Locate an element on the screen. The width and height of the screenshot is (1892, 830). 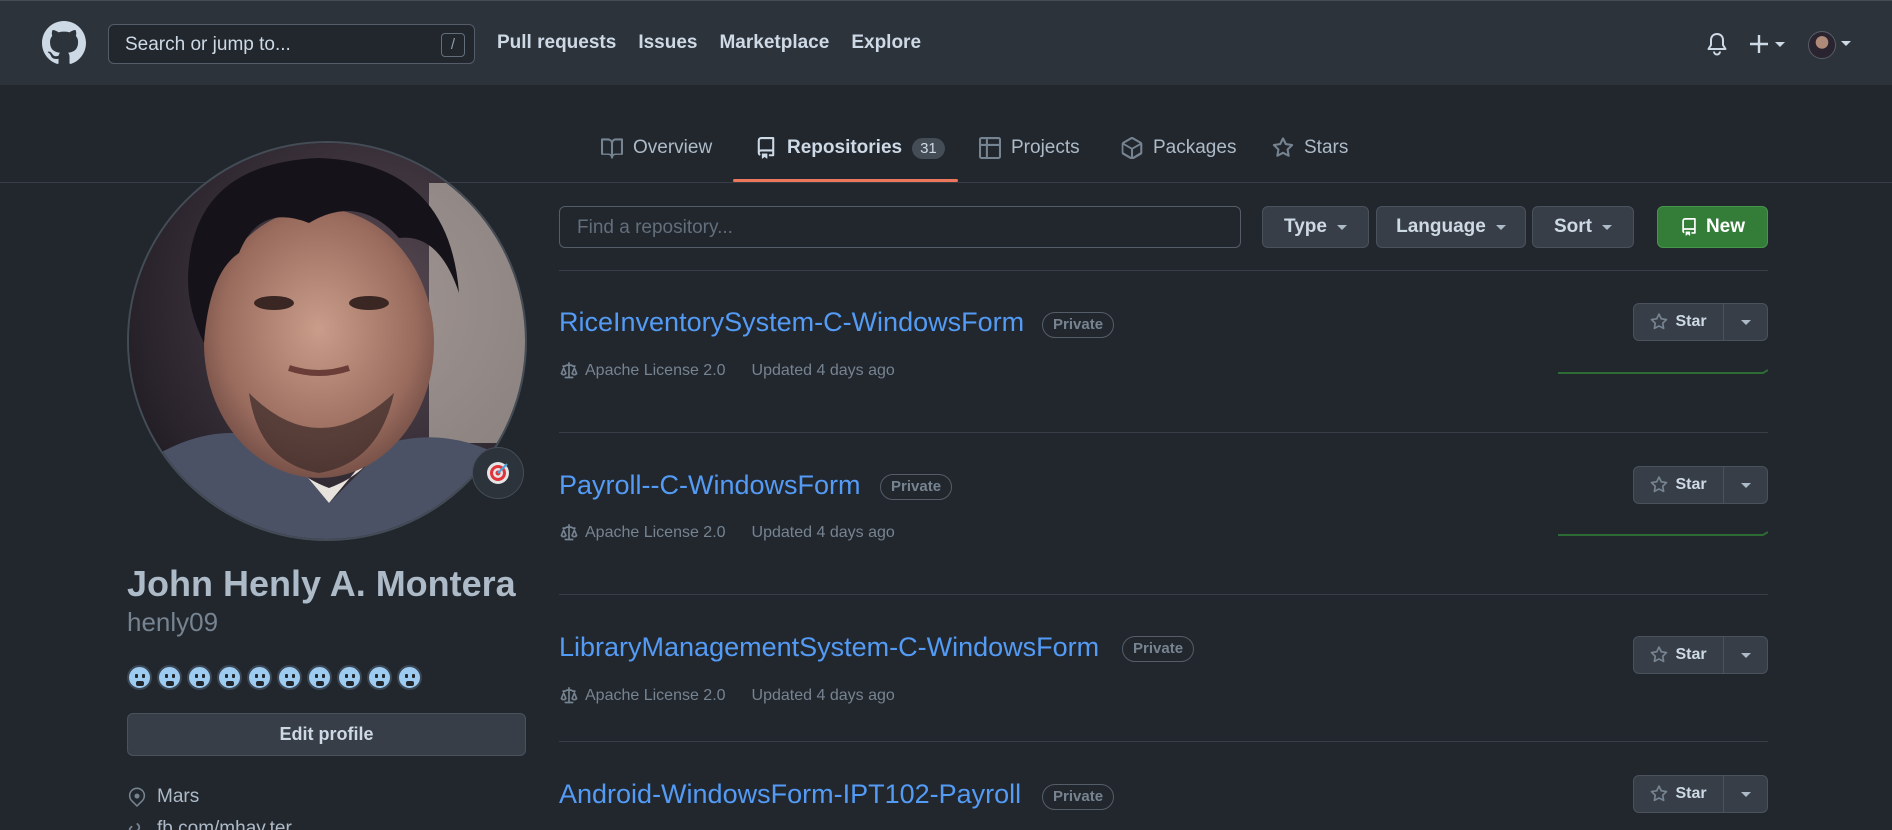
tab-repositories: Repositories 31 is located at coordinates (850, 160).